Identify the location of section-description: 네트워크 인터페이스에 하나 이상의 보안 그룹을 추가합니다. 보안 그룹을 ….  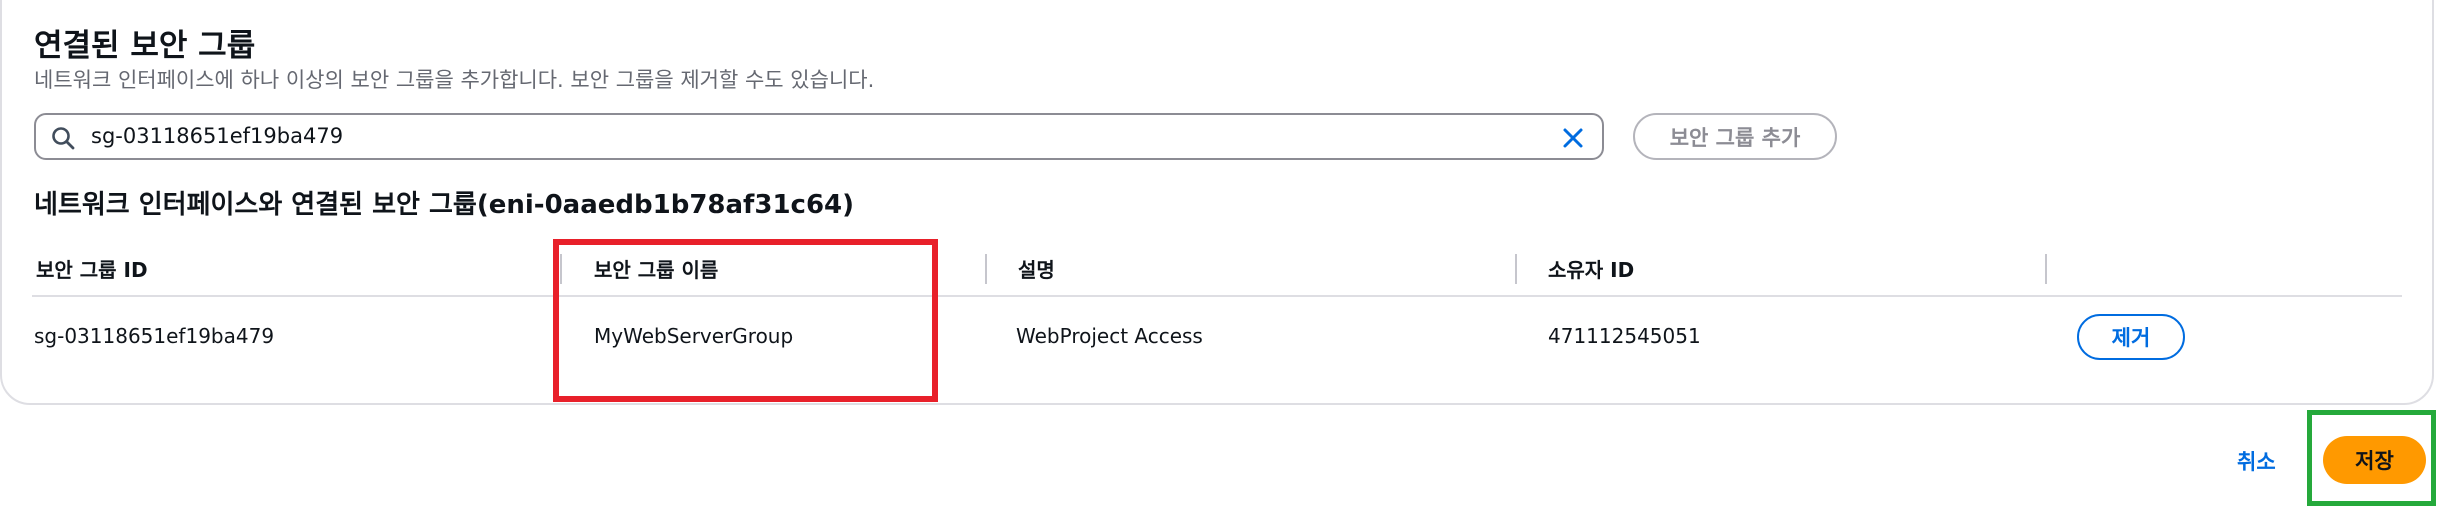
(454, 80).